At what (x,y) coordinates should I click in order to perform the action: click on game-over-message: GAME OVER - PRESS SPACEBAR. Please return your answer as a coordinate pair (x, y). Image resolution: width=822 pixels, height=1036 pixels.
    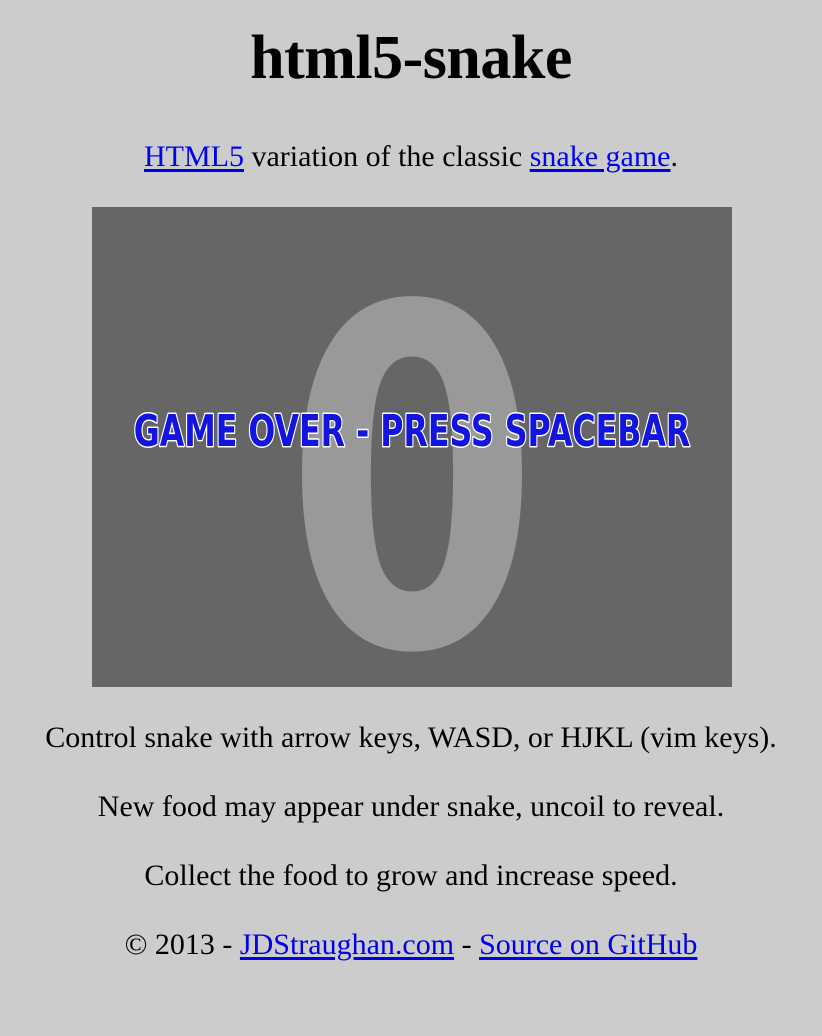
    Looking at the image, I should click on (412, 432).